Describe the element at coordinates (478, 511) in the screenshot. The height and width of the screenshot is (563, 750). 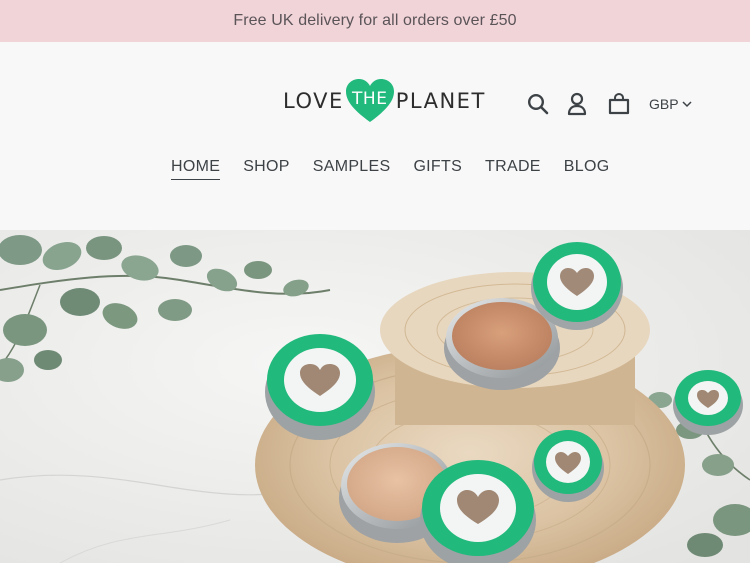
I see `honey-foundation-tin` at that location.